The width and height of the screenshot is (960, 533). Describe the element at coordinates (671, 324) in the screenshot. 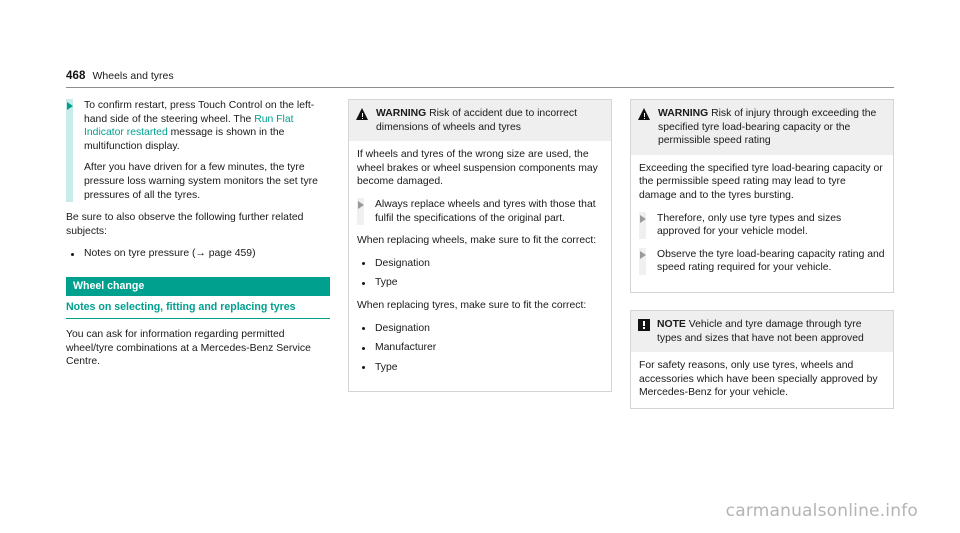

I see `callout-kind-label: NOTE` at that location.